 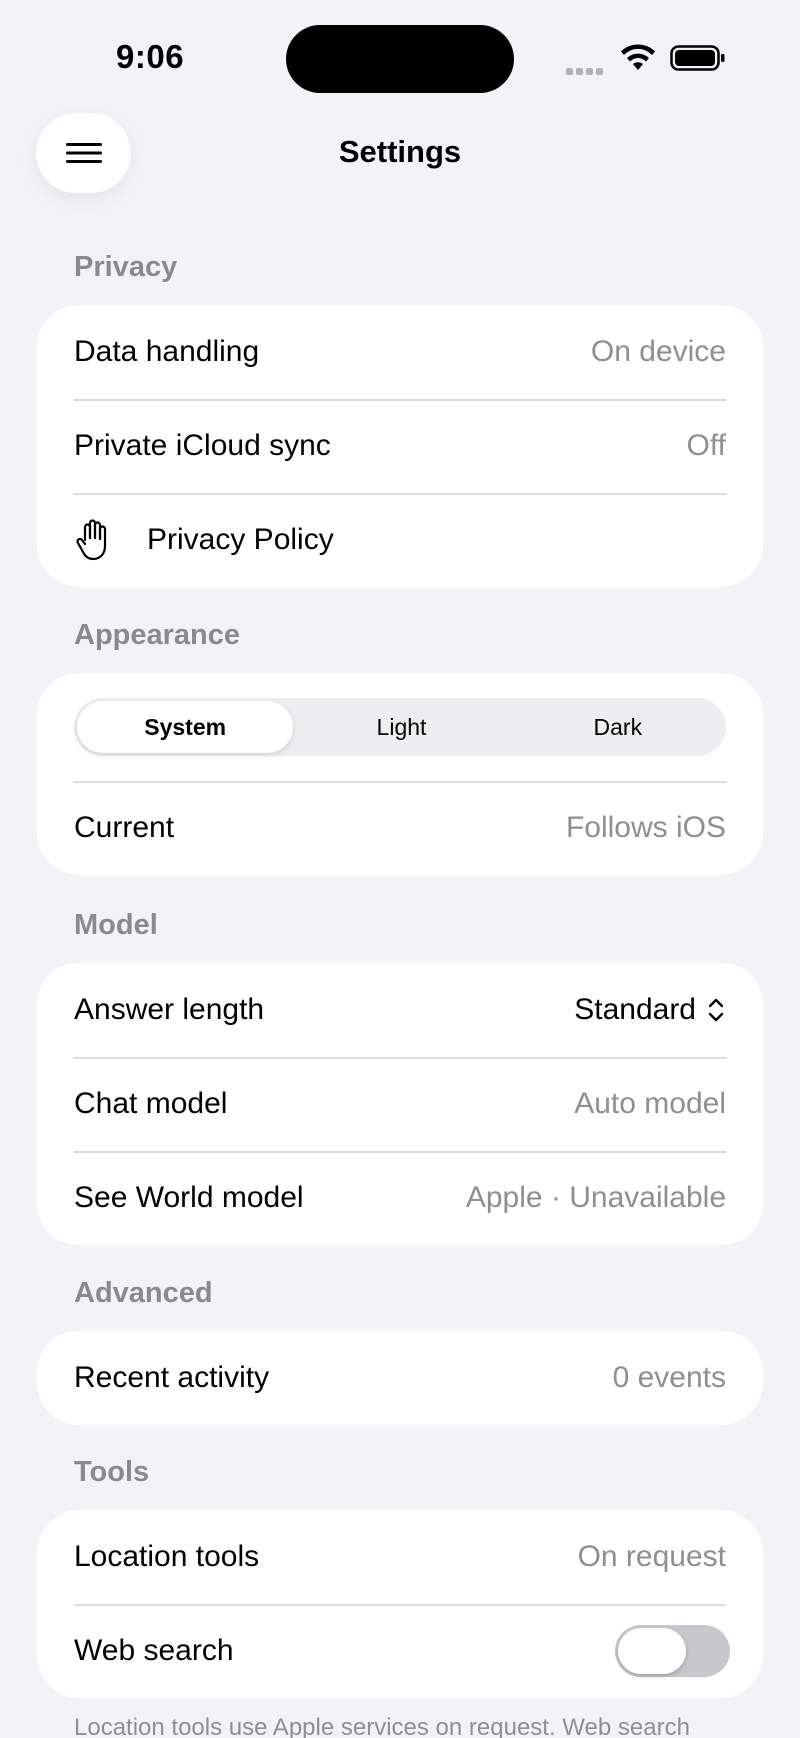 What do you see at coordinates (651, 1556) in the screenshot?
I see `row-value: On request` at bounding box center [651, 1556].